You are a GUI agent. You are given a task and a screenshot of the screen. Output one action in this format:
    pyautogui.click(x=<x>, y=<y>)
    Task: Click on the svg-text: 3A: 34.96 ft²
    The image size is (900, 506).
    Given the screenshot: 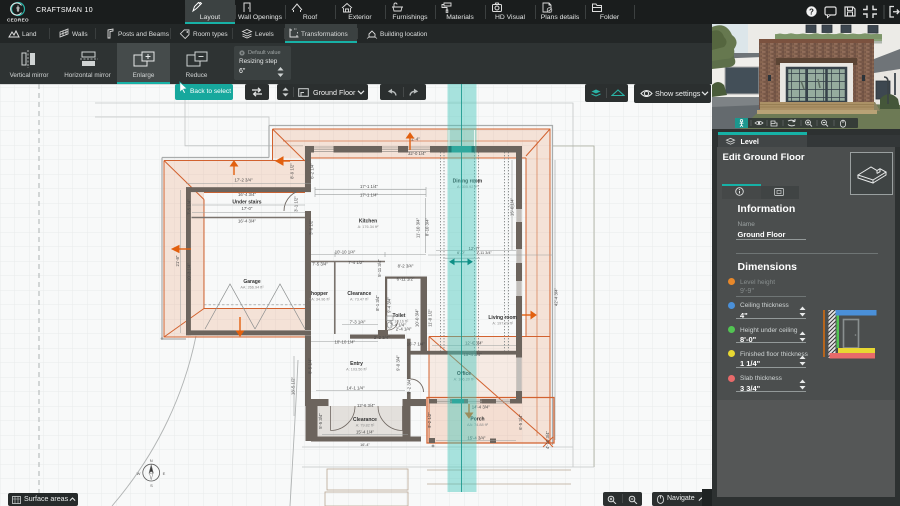 What is the action you would take?
    pyautogui.click(x=319, y=300)
    